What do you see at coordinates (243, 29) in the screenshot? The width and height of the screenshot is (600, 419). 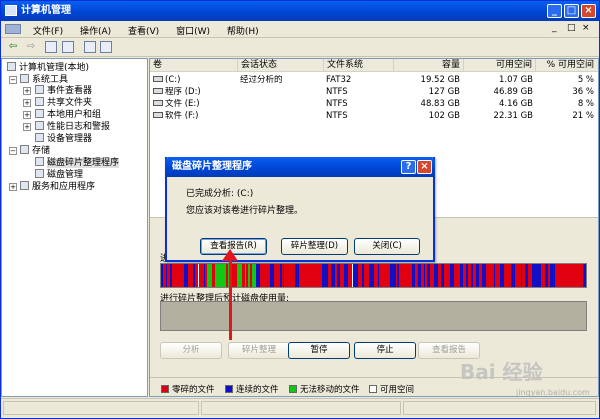 I see `menu-help: 帮助(H)` at bounding box center [243, 29].